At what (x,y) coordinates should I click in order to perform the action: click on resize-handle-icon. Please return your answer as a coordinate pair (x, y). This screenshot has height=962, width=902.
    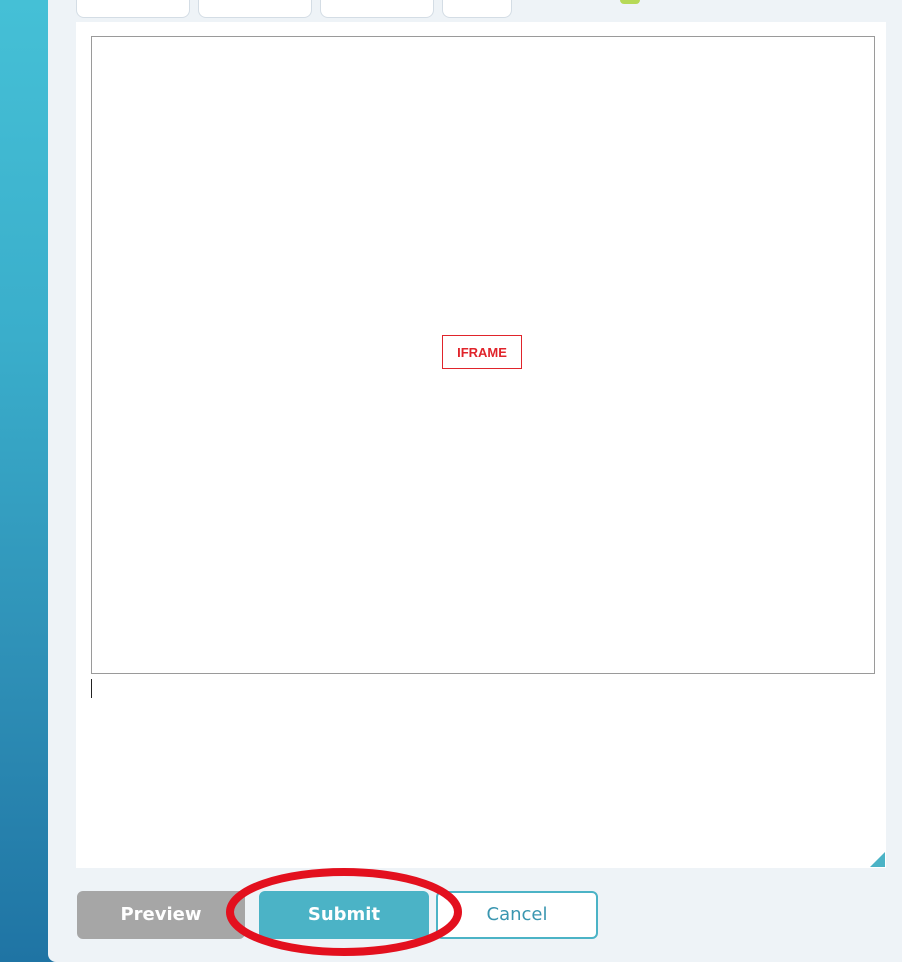
    Looking at the image, I should click on (877, 859).